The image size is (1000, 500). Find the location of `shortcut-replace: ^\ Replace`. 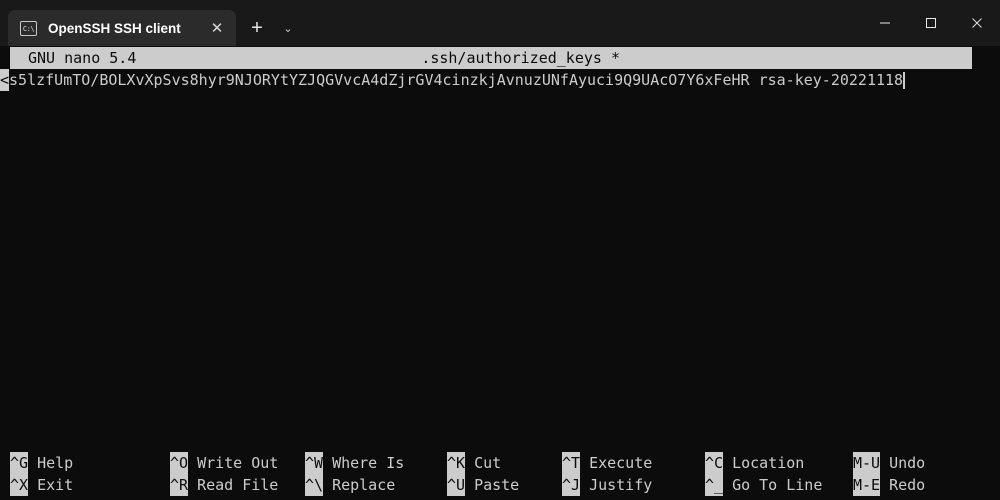

shortcut-replace: ^\ Replace is located at coordinates (376, 485).